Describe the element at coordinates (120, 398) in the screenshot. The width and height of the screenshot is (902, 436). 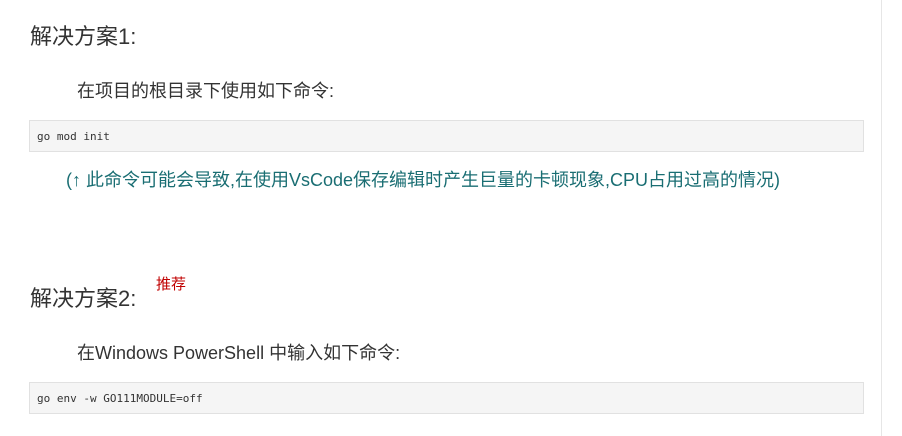
I see `solution-2-command: go env -w GO111MODULE=off` at that location.